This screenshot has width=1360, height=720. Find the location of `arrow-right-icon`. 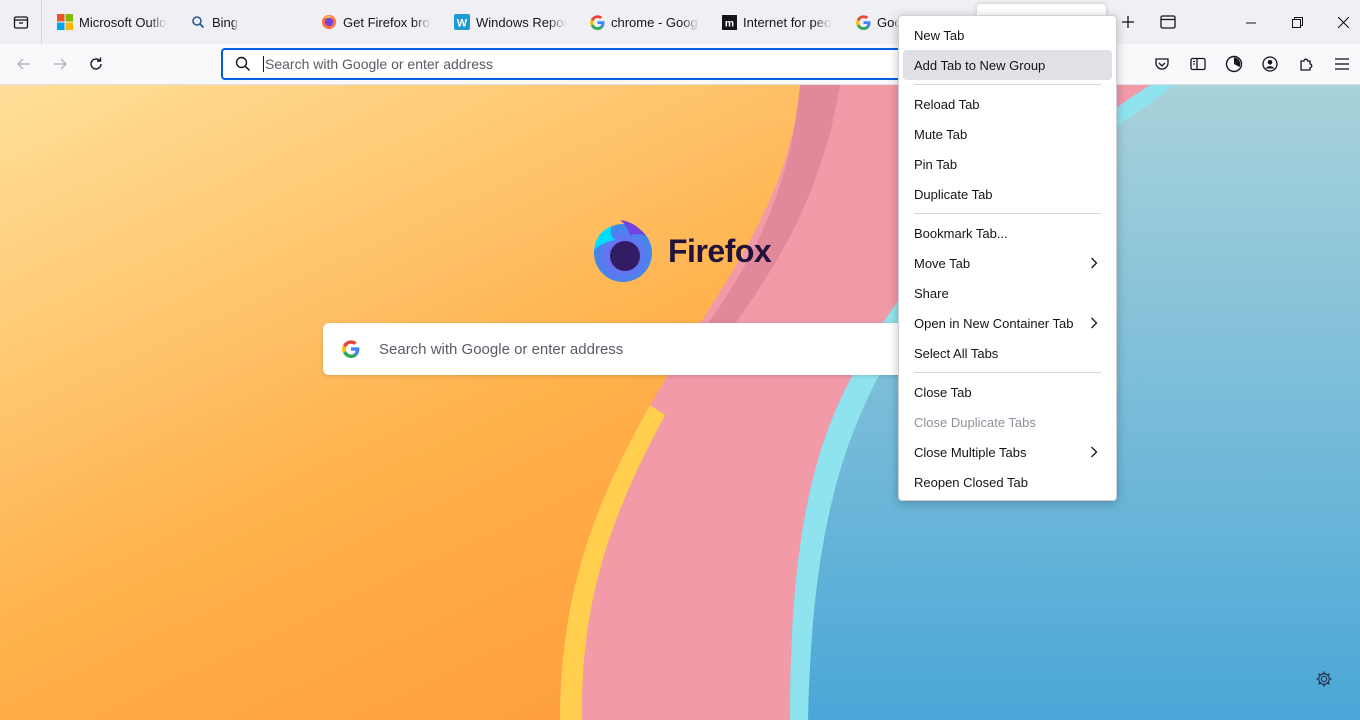

arrow-right-icon is located at coordinates (60, 64).